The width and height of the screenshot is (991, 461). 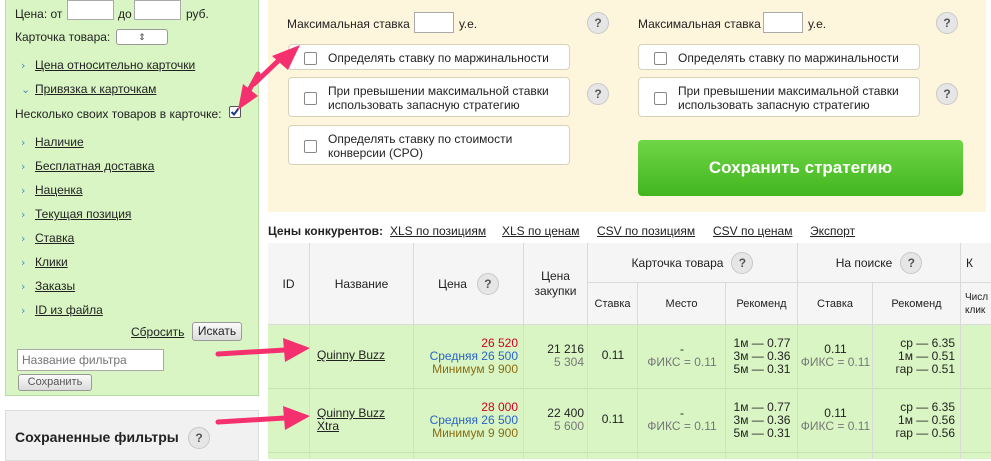 What do you see at coordinates (629, 456) in the screenshot?
I see `table-row` at bounding box center [629, 456].